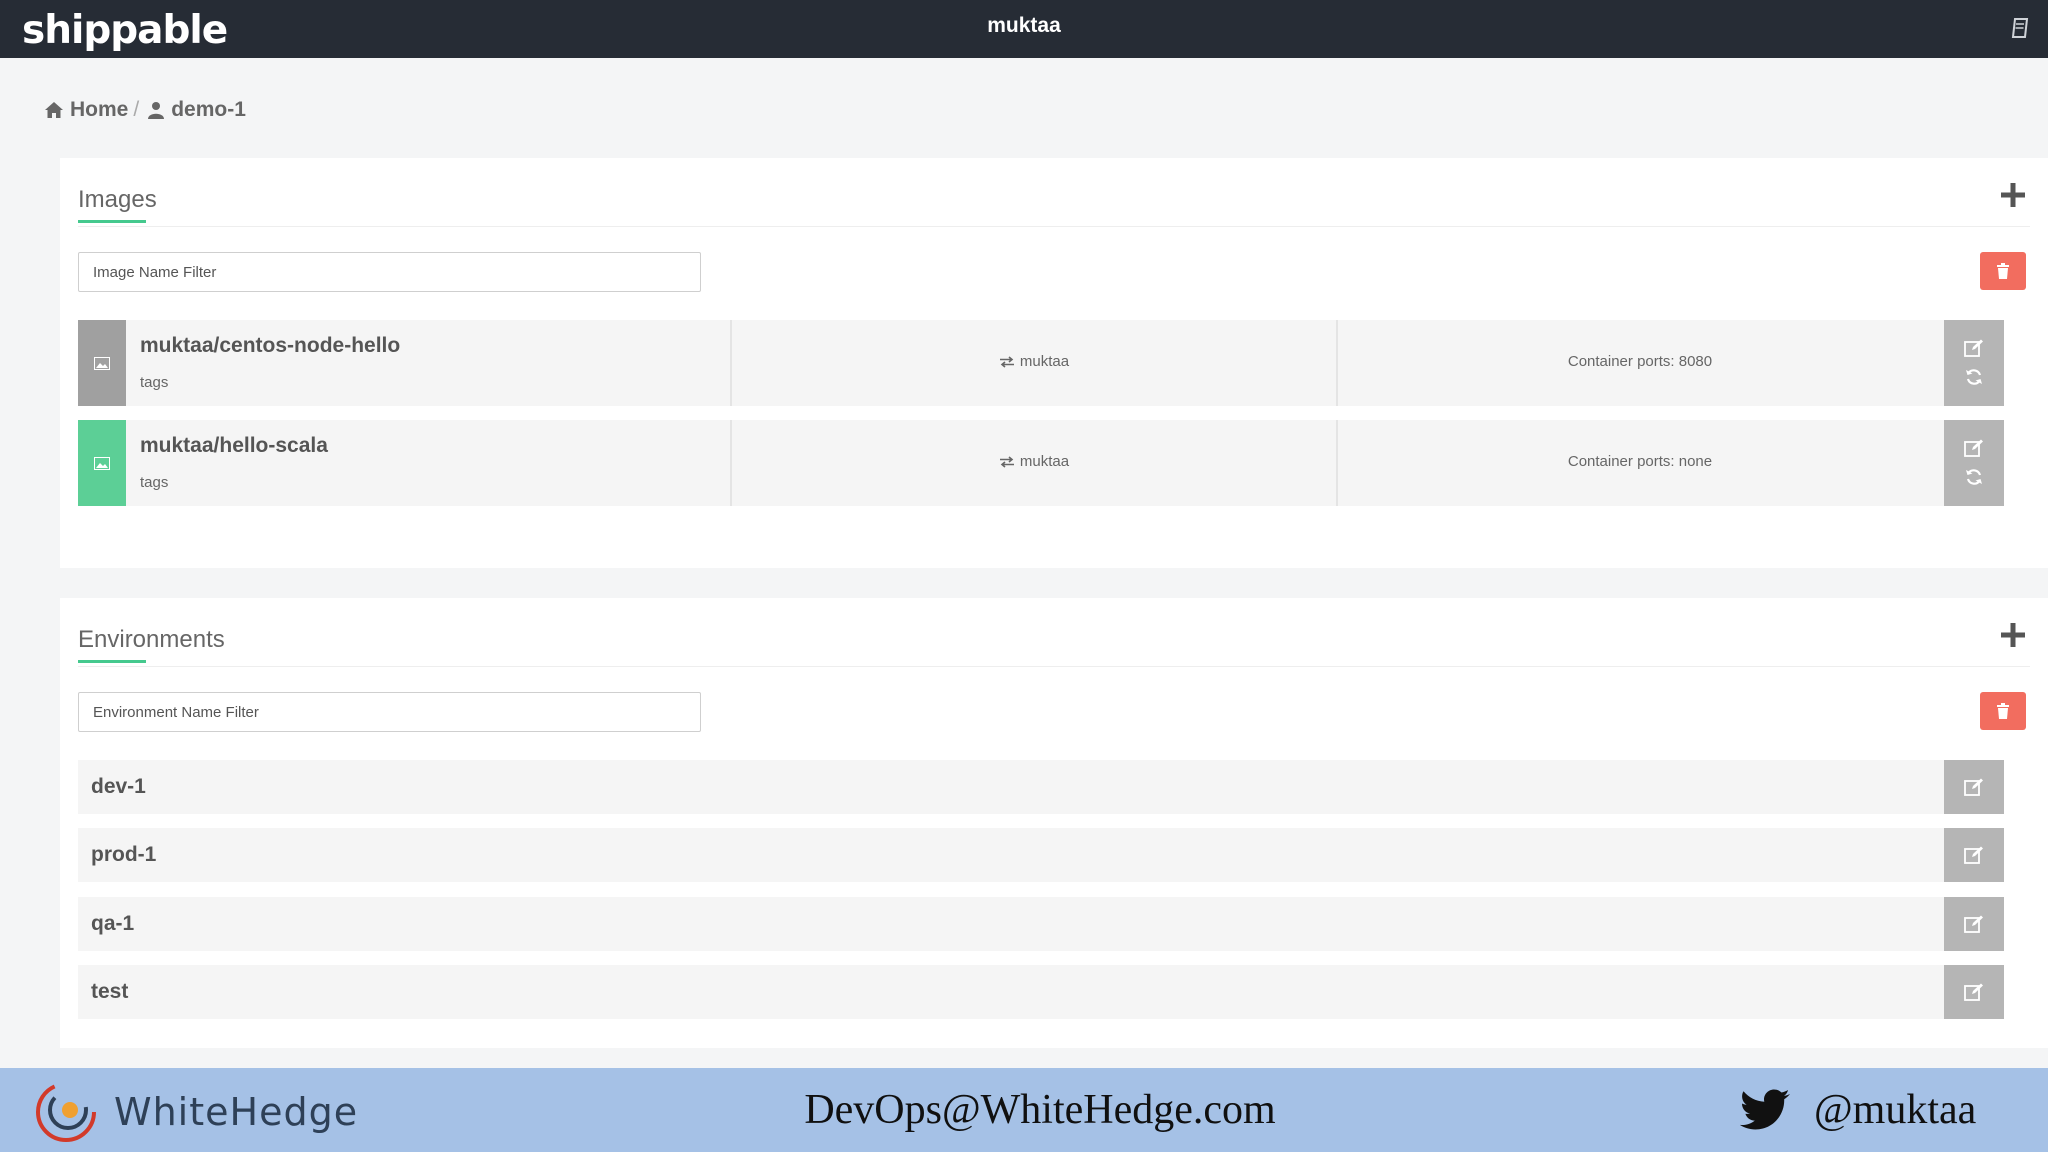 This screenshot has width=2048, height=1152. What do you see at coordinates (1895, 1110) in the screenshot?
I see `twitter-handle: @muktaa` at bounding box center [1895, 1110].